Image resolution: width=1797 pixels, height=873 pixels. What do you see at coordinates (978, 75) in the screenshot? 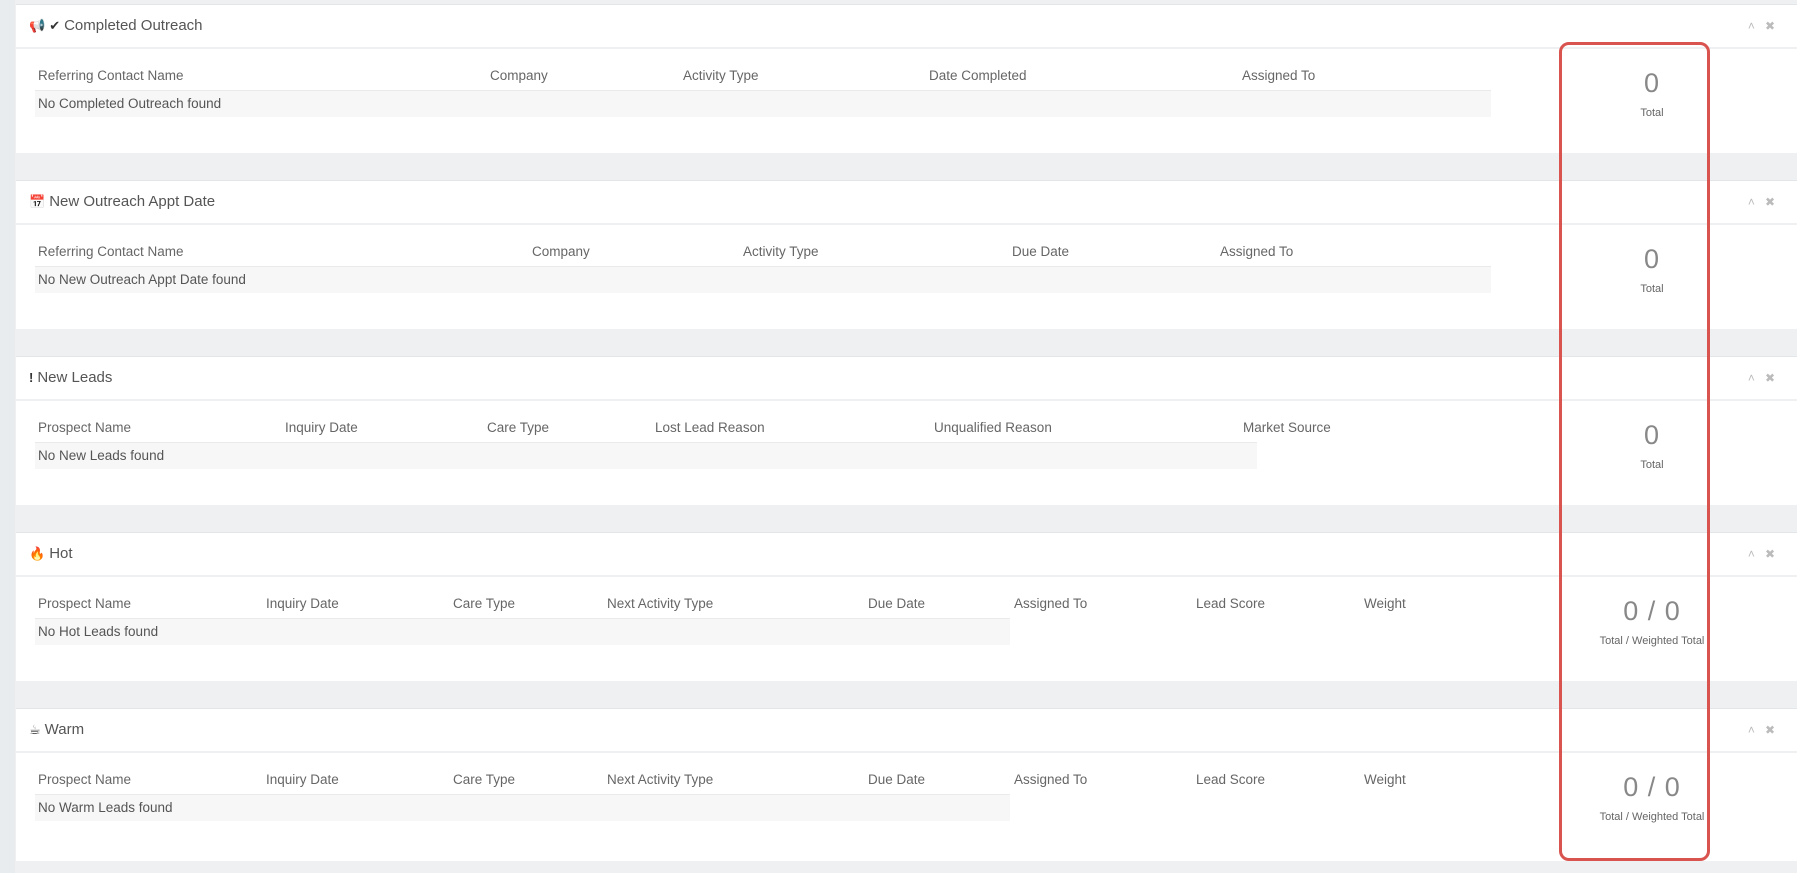
I see `column-header: Date Completed` at bounding box center [978, 75].